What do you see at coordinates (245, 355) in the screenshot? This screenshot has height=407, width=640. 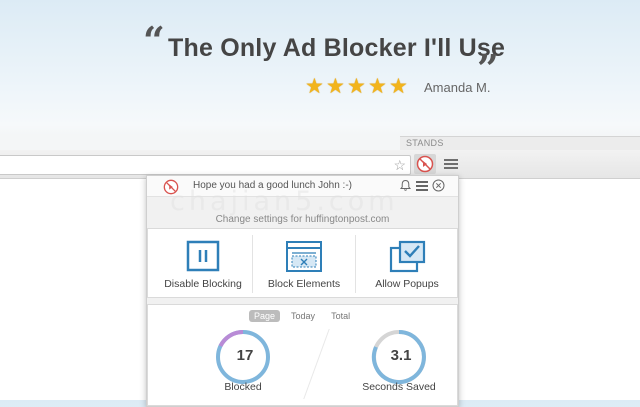 I see `blocked-count: 17` at bounding box center [245, 355].